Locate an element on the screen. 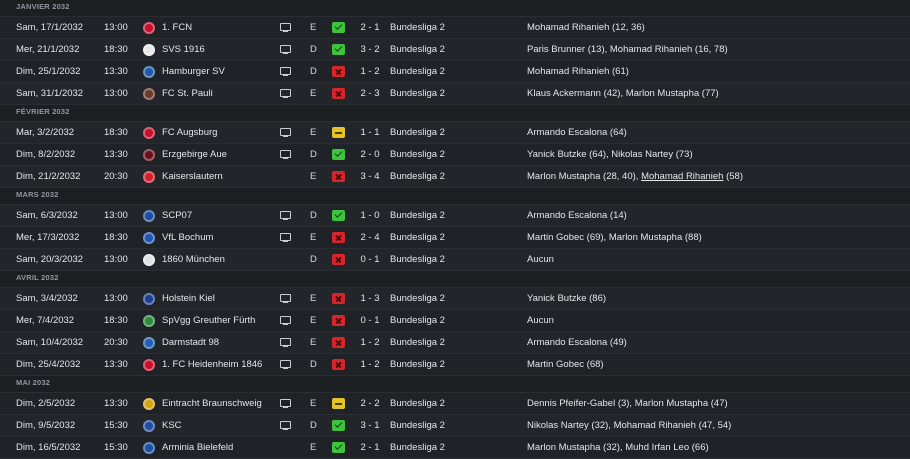 The height and width of the screenshot is (459, 910). match-score-link: 2 - 3 is located at coordinates (370, 93).